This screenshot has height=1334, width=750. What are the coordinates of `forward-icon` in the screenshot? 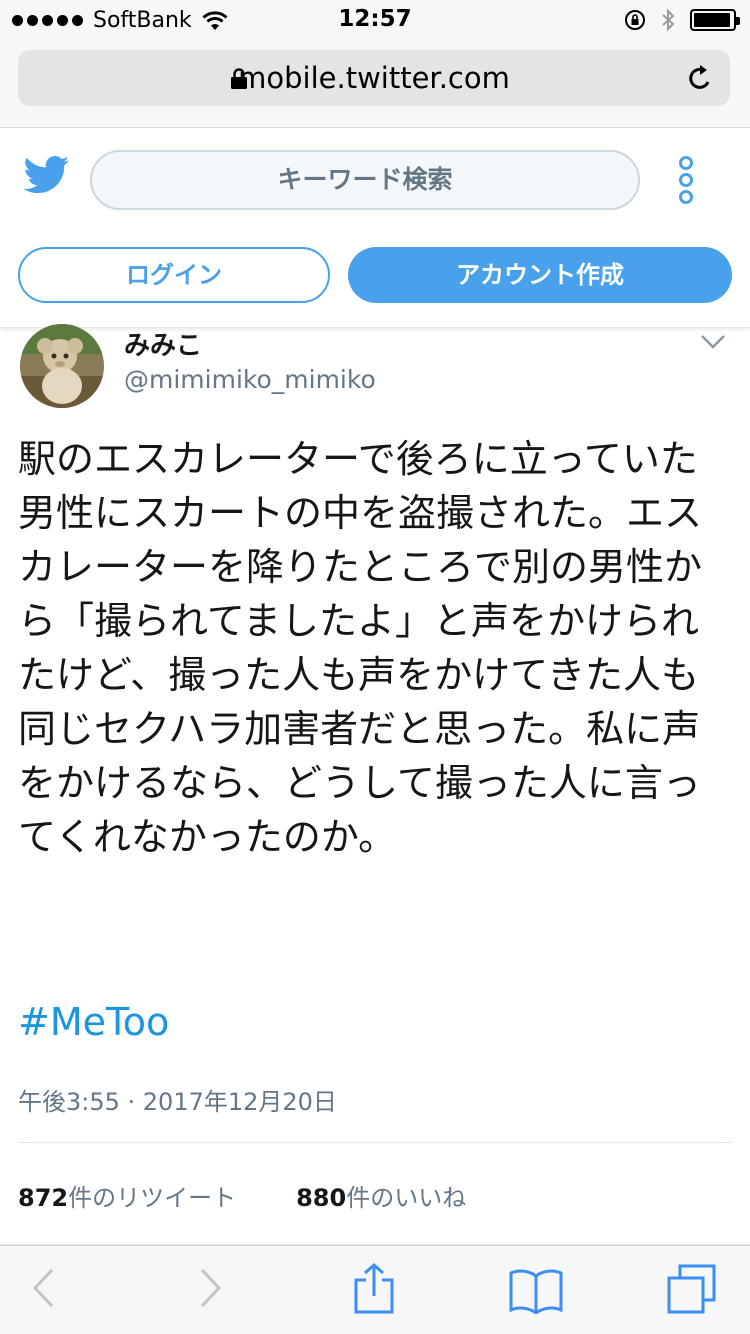 It's located at (211, 1288).